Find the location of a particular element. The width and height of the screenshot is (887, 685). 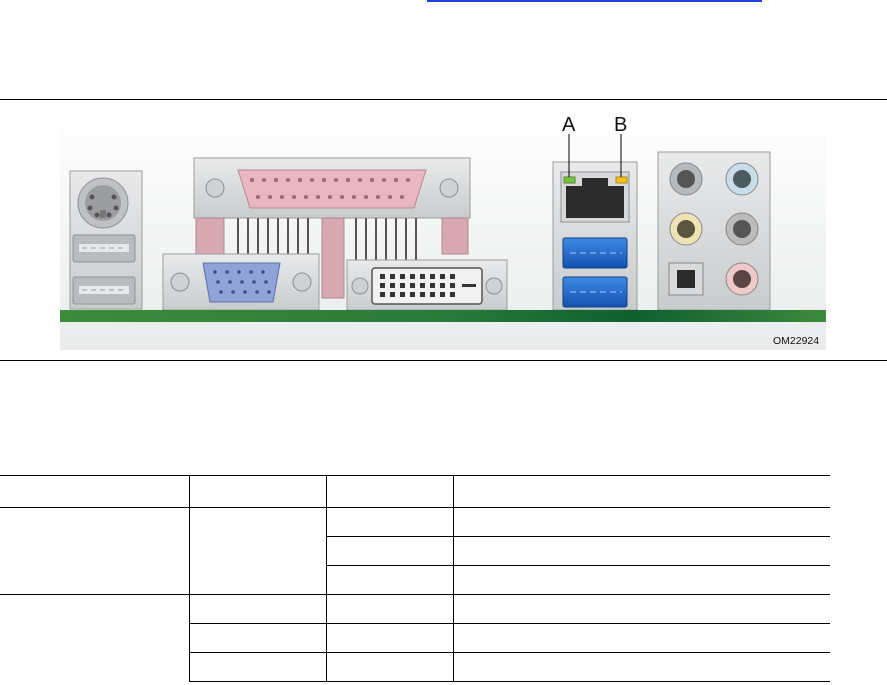

circuit-board-edge is located at coordinates (443, 316).